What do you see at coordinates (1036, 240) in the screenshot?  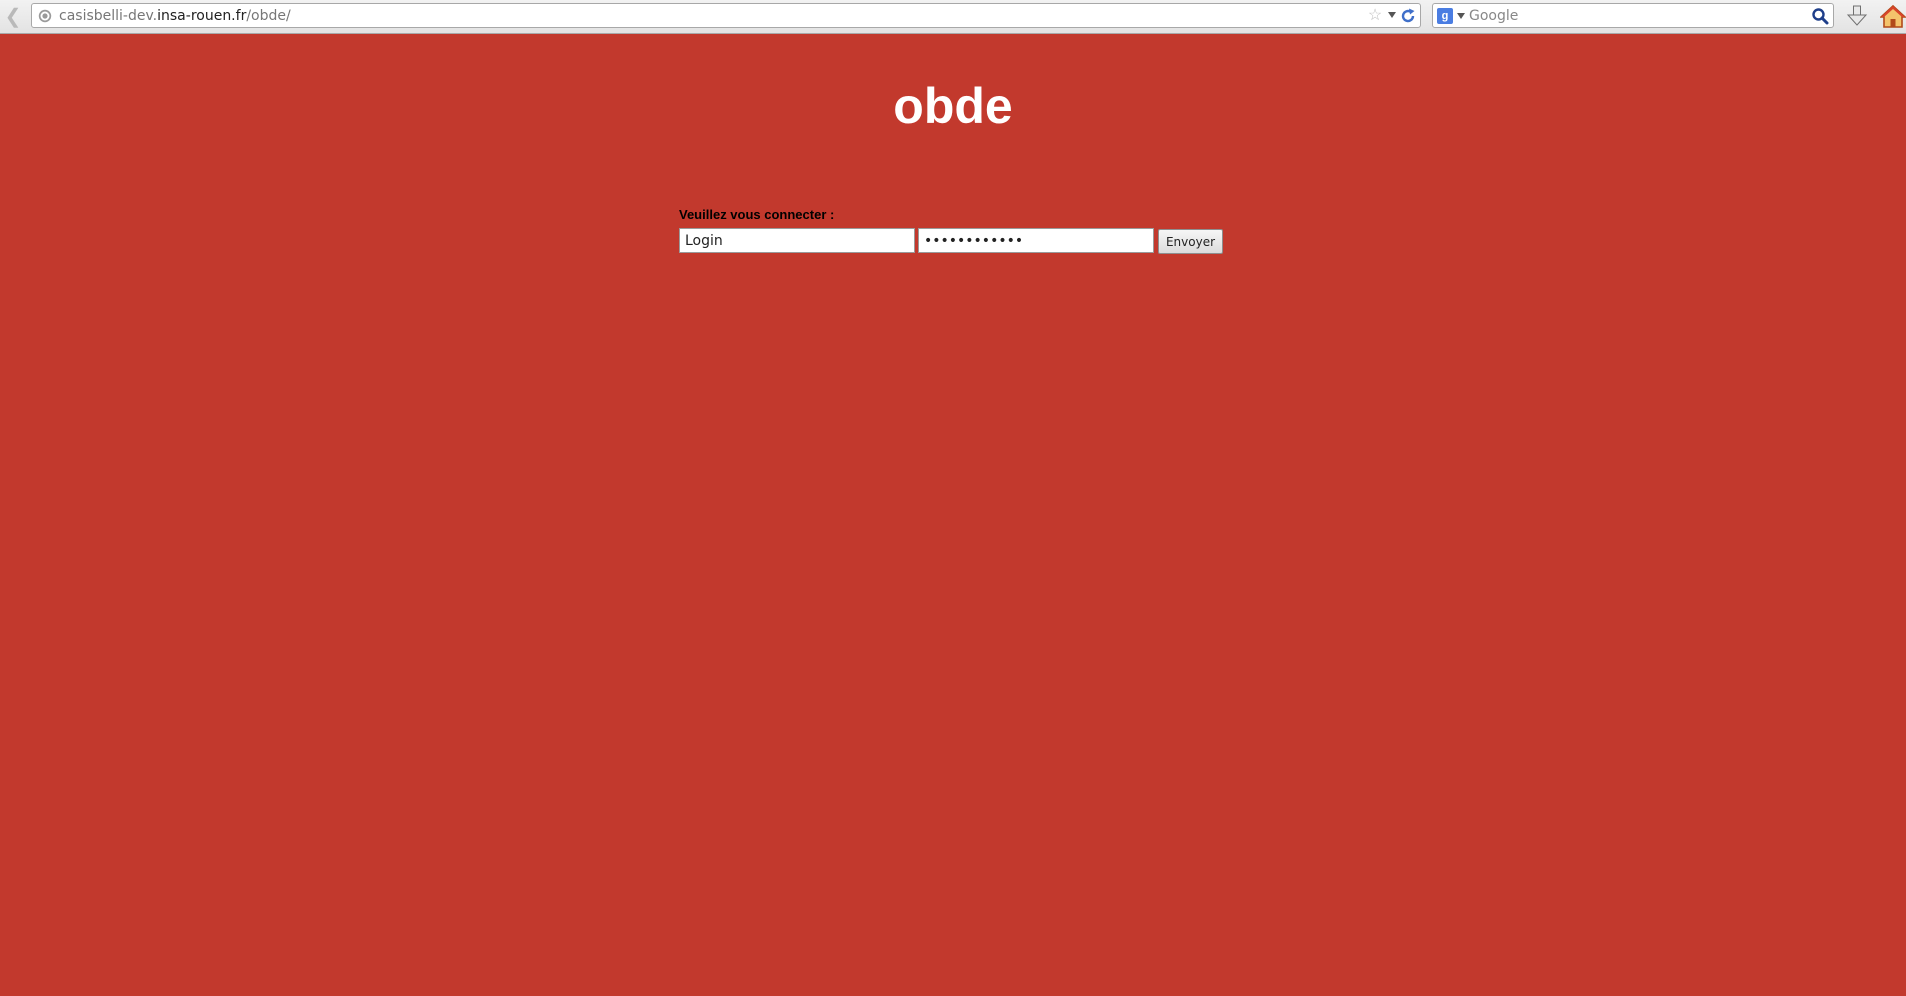 I see `password-input` at bounding box center [1036, 240].